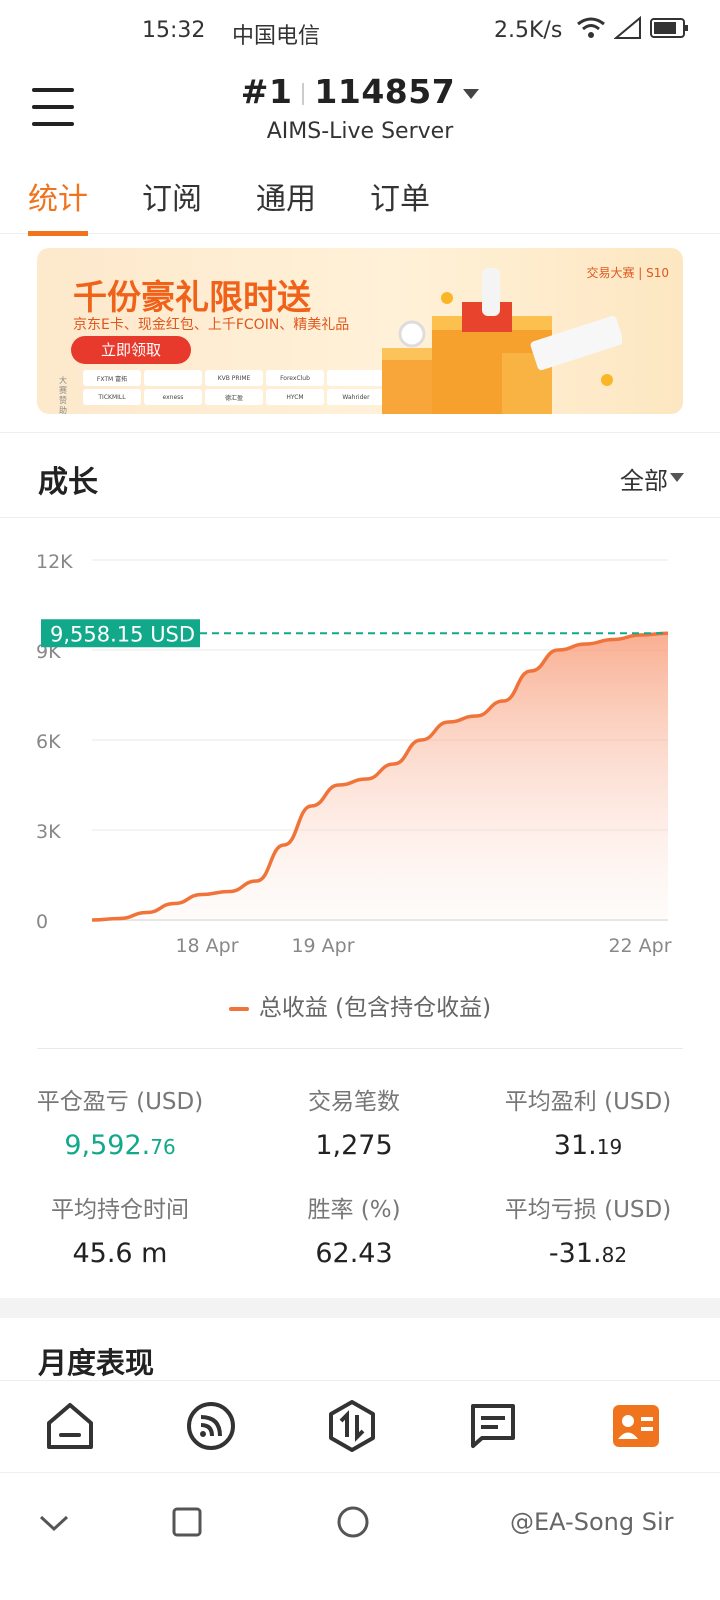 The image size is (720, 1600). Describe the element at coordinates (68, 482) in the screenshot. I see `growth-title: 成长` at that location.